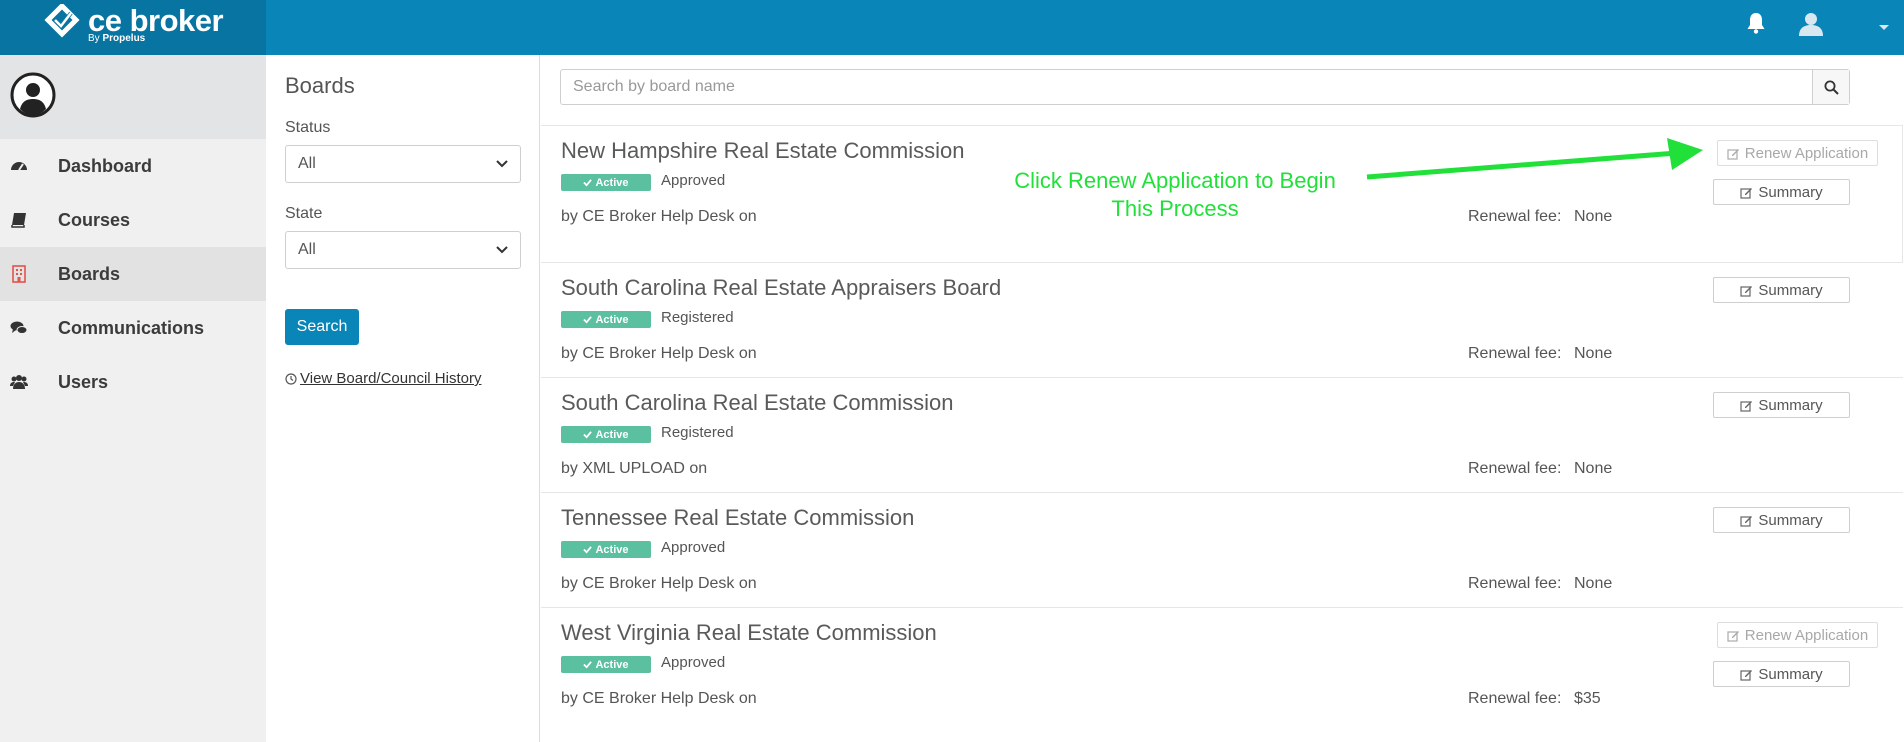 Image resolution: width=1904 pixels, height=742 pixels. I want to click on sidebar-item-label: Boards, so click(89, 273).